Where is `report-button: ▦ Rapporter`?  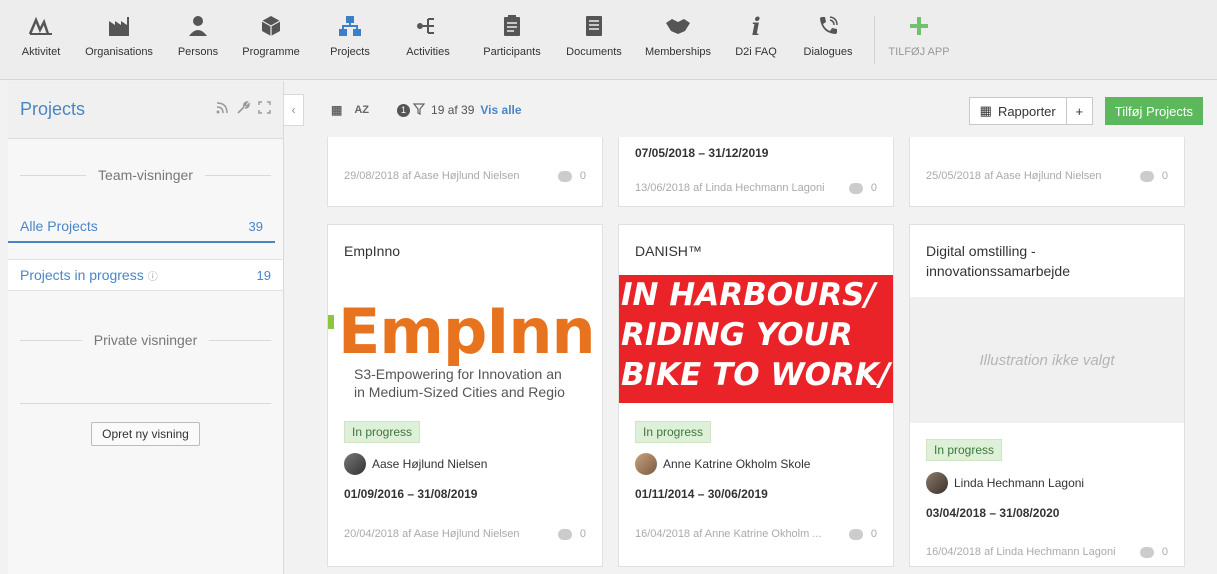 report-button: ▦ Rapporter is located at coordinates (1017, 111).